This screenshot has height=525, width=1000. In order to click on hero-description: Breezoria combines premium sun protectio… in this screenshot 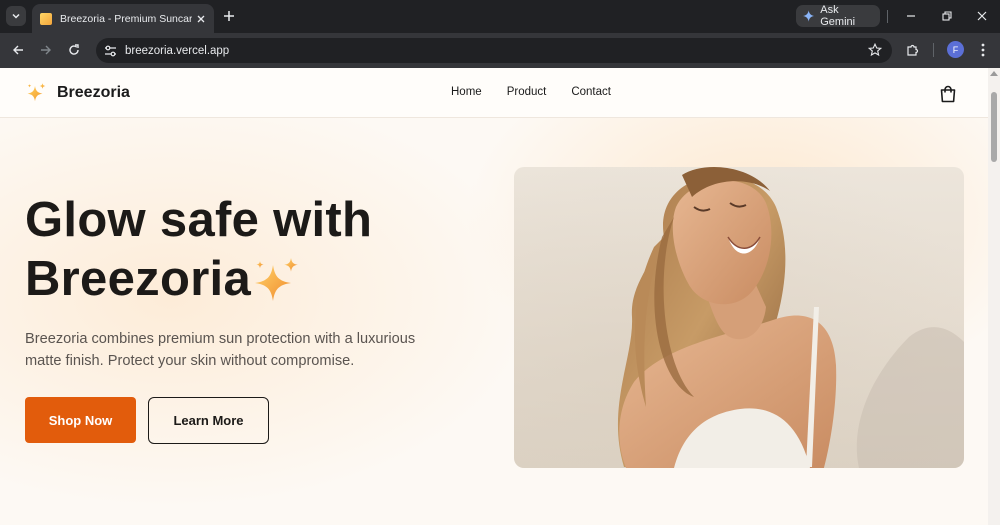, I will do `click(220, 350)`.